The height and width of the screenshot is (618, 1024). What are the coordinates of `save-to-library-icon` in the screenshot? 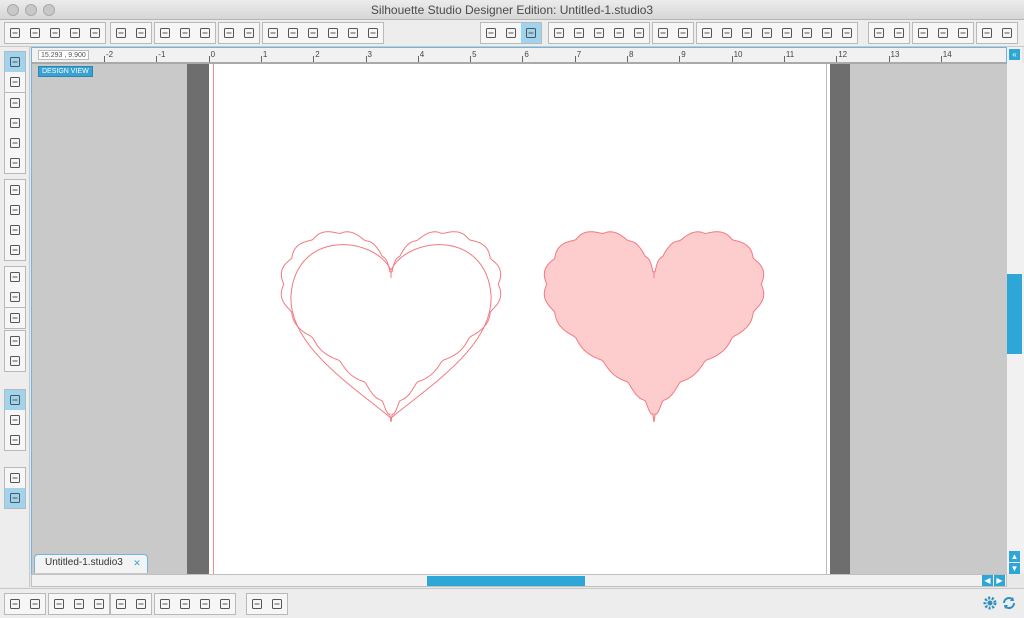 It's located at (95, 33).